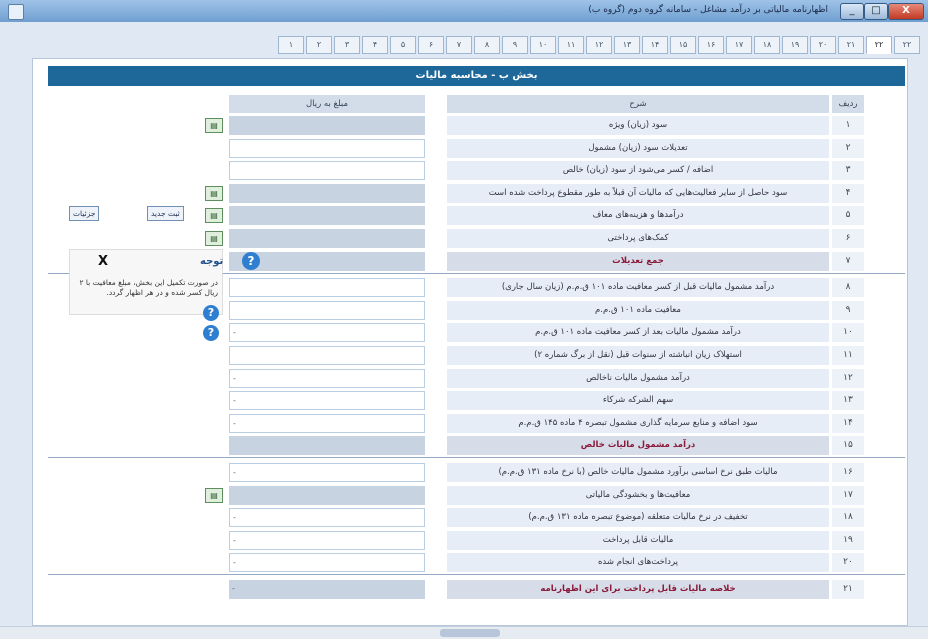 The width and height of the screenshot is (928, 639). I want to click on table-row: ۱۷ معافیت‌ها و بخشودگی مالیاتی ▤, so click(470, 495).